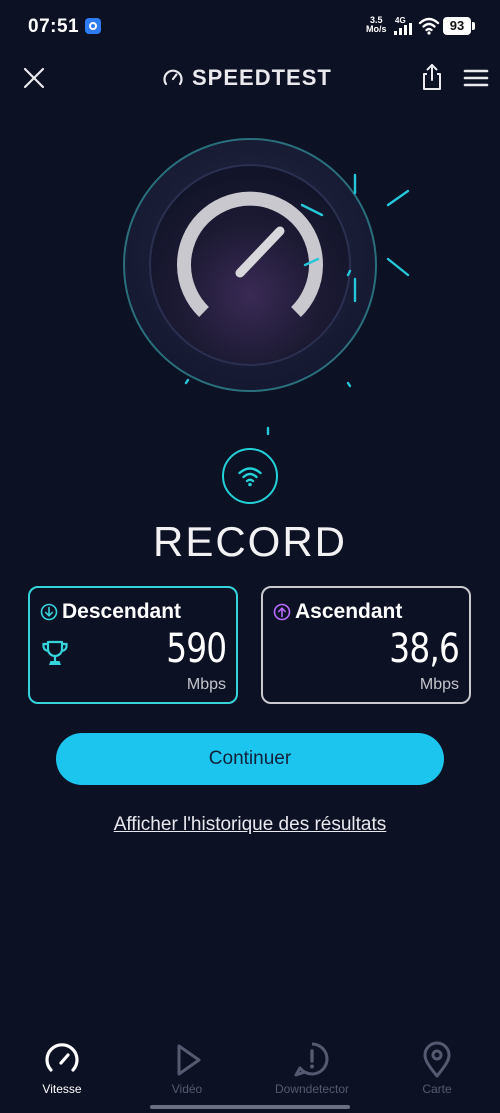  I want to click on nav-label-vitesse: Vitesse, so click(62, 1089).